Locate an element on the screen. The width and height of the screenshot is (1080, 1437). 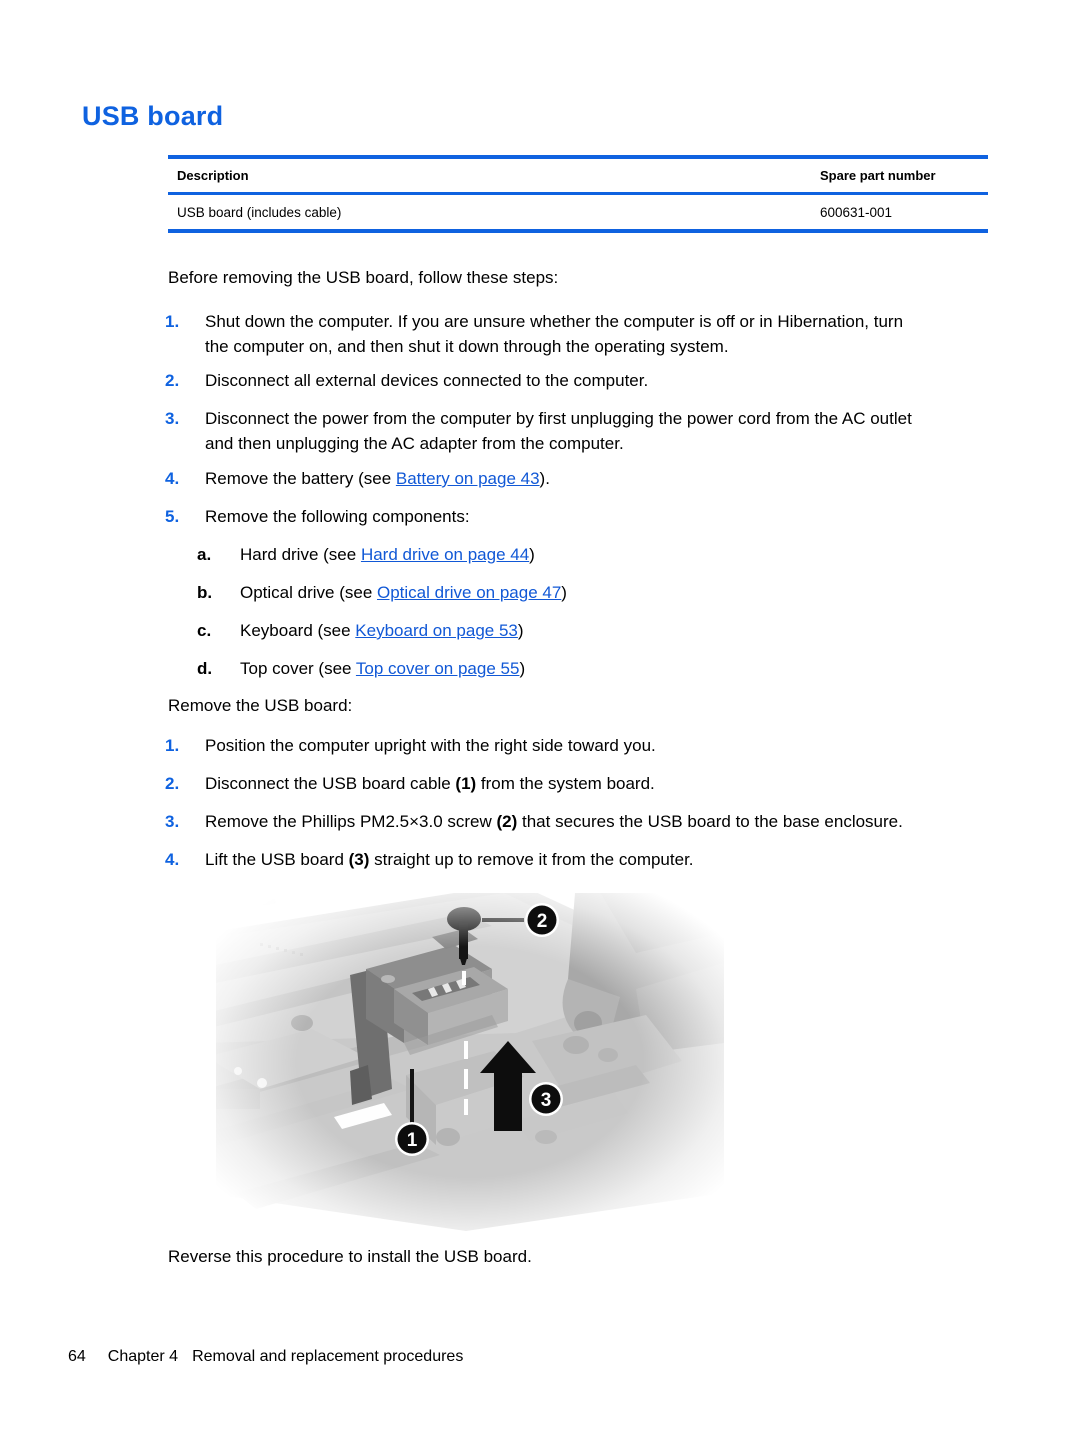
svg-text: 1 is located at coordinates (412, 1140).